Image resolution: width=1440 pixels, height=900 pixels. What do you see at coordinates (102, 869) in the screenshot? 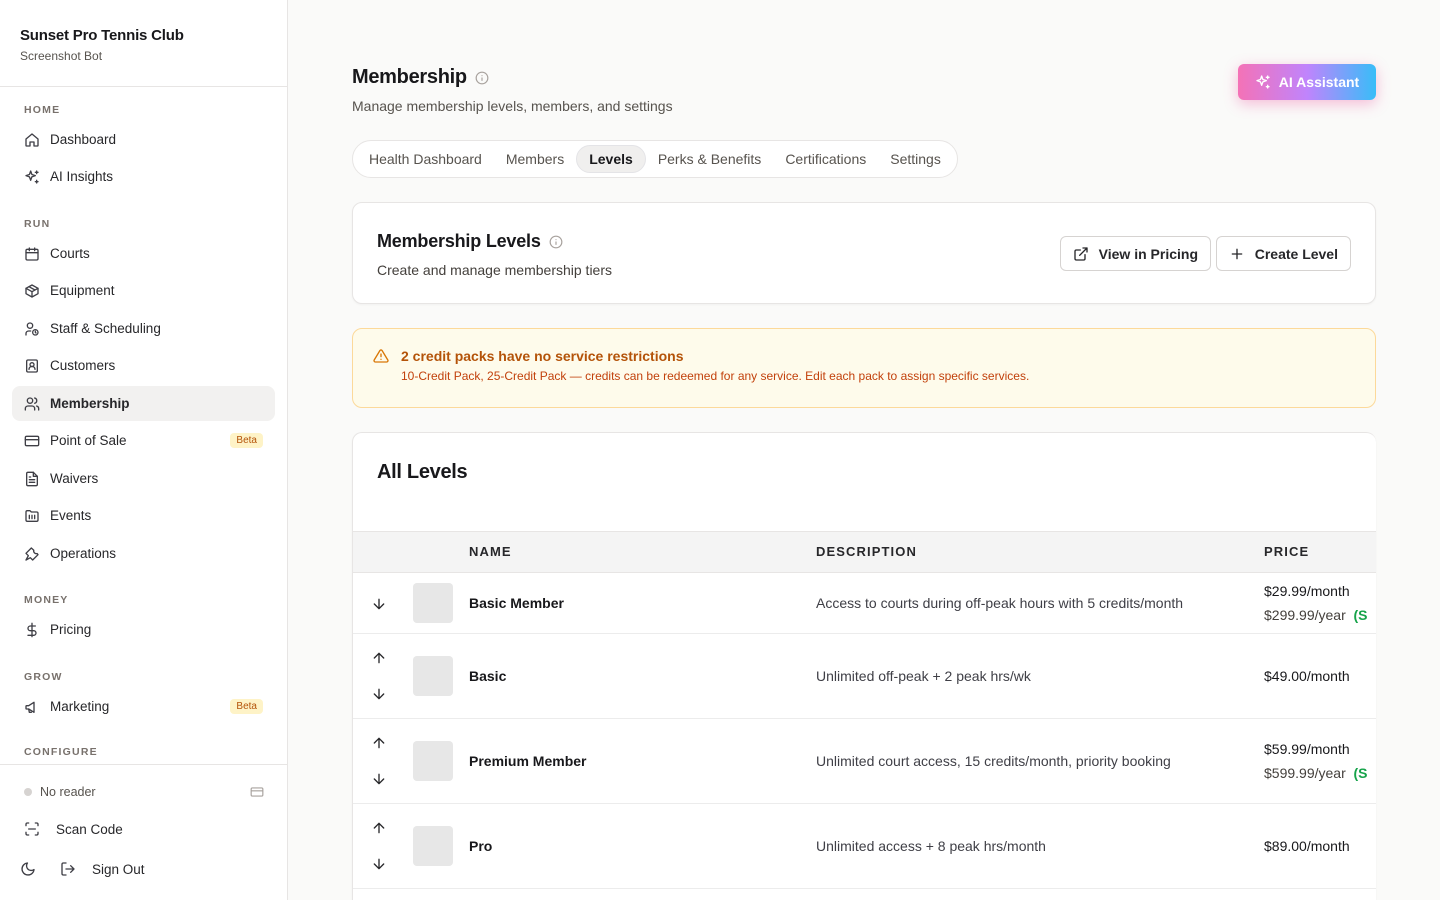
I see `sign-out-button: Sign Out` at bounding box center [102, 869].